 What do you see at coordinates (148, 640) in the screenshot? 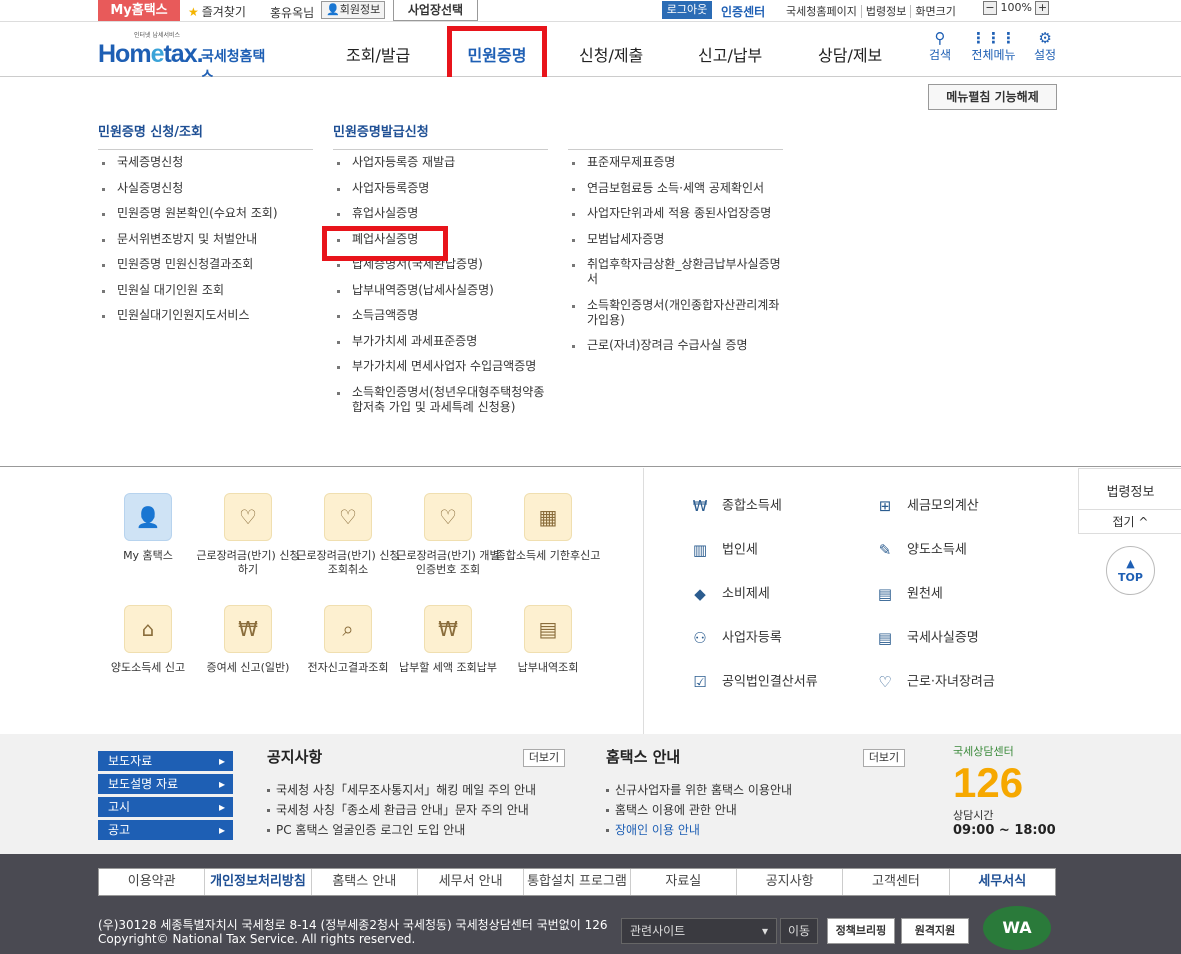
I see `tile-transfer-tax: ⌂ 양도소득세 신고` at bounding box center [148, 640].